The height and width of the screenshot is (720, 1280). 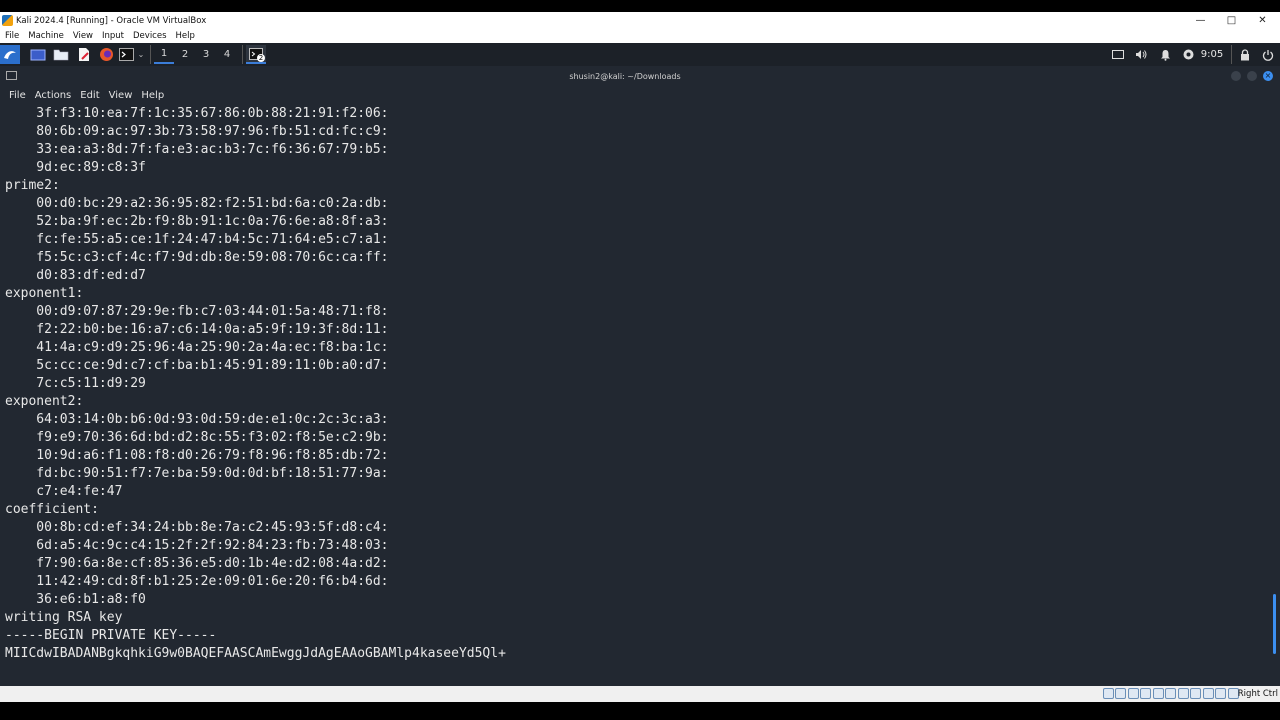 What do you see at coordinates (1158, 693) in the screenshot?
I see `usb-status-icon` at bounding box center [1158, 693].